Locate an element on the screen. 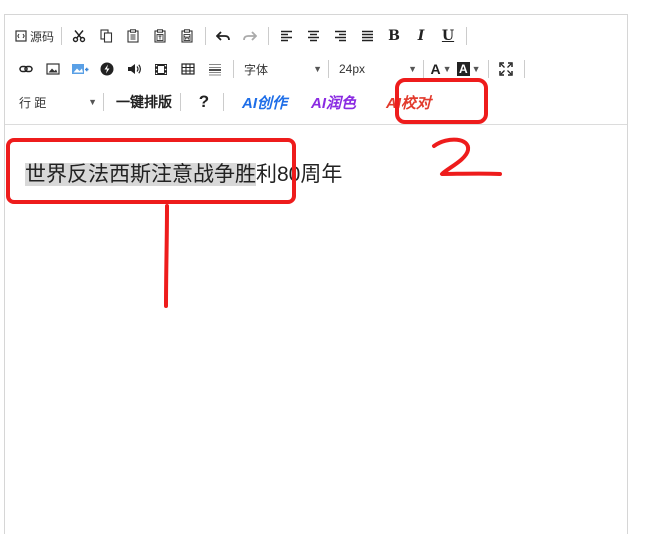 This screenshot has height=535, width=656. bold-button: B is located at coordinates (394, 36).